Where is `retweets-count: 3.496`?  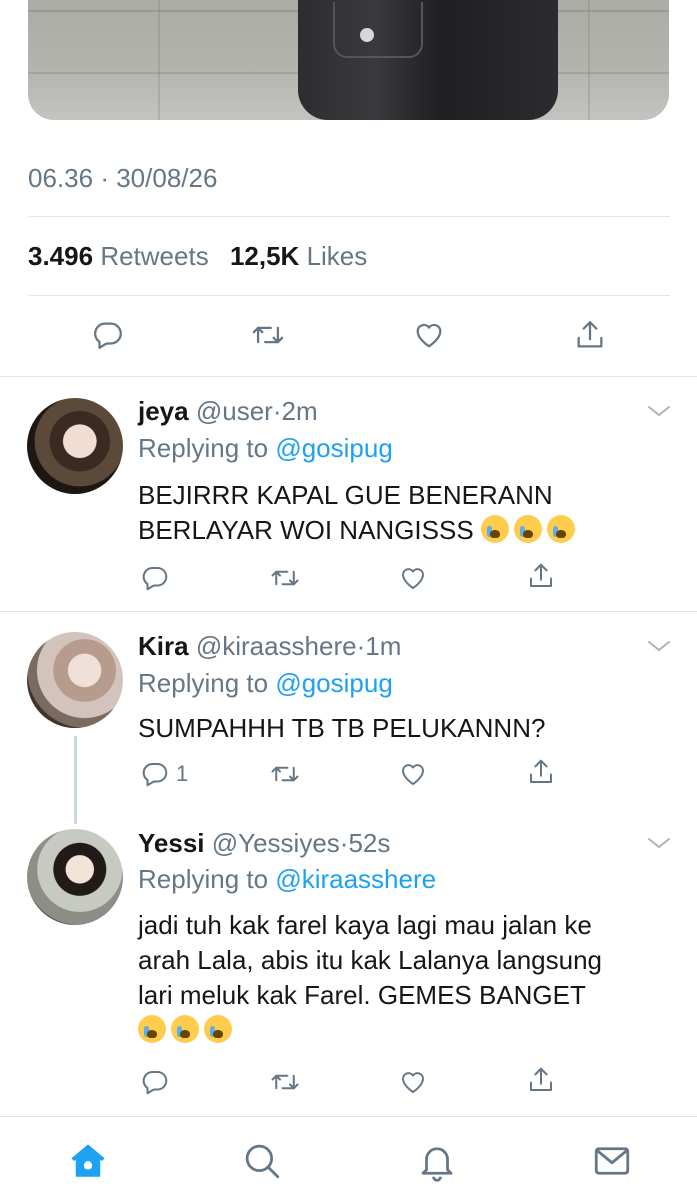 retweets-count: 3.496 is located at coordinates (60, 256).